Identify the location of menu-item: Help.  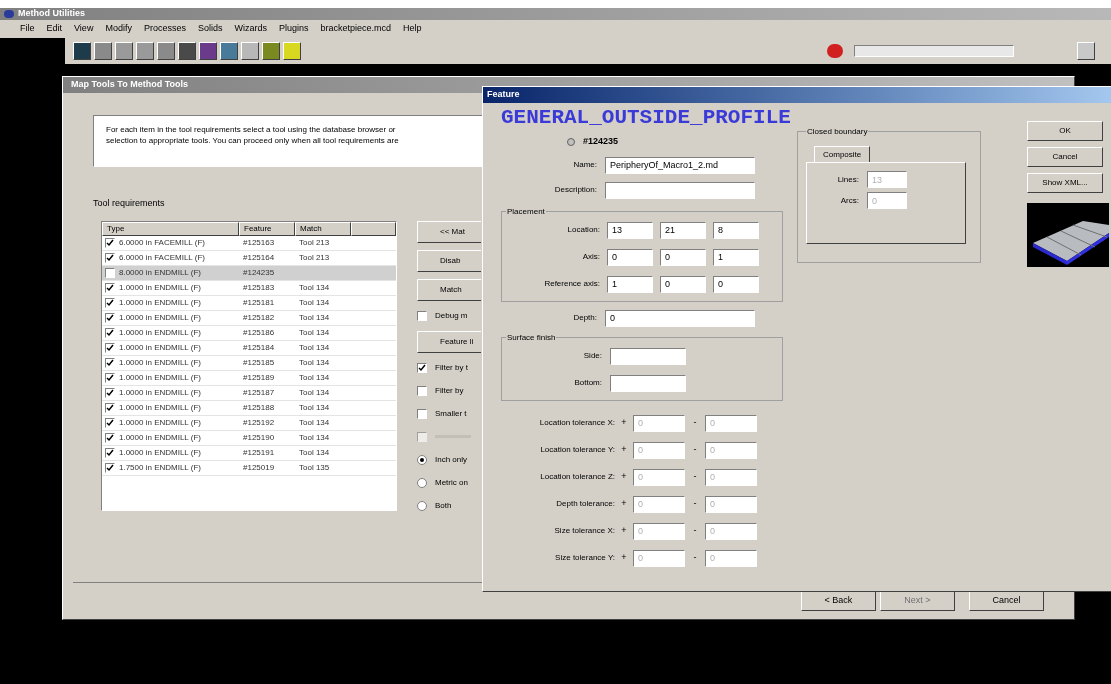
(412, 29).